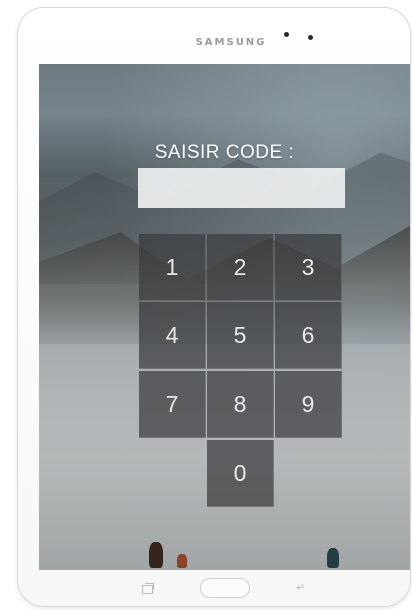  What do you see at coordinates (308, 404) in the screenshot?
I see `key-9: 9` at bounding box center [308, 404].